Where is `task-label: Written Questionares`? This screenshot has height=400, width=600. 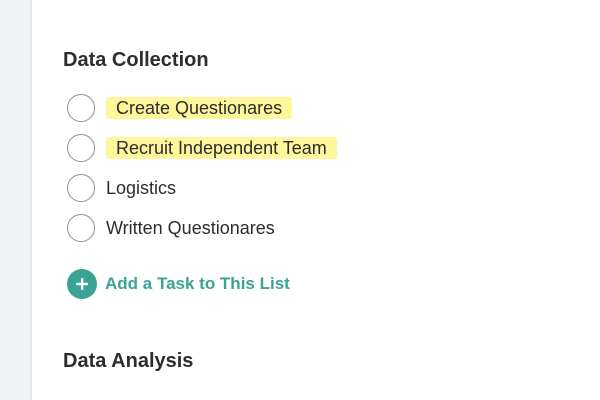 task-label: Written Questionares is located at coordinates (190, 228).